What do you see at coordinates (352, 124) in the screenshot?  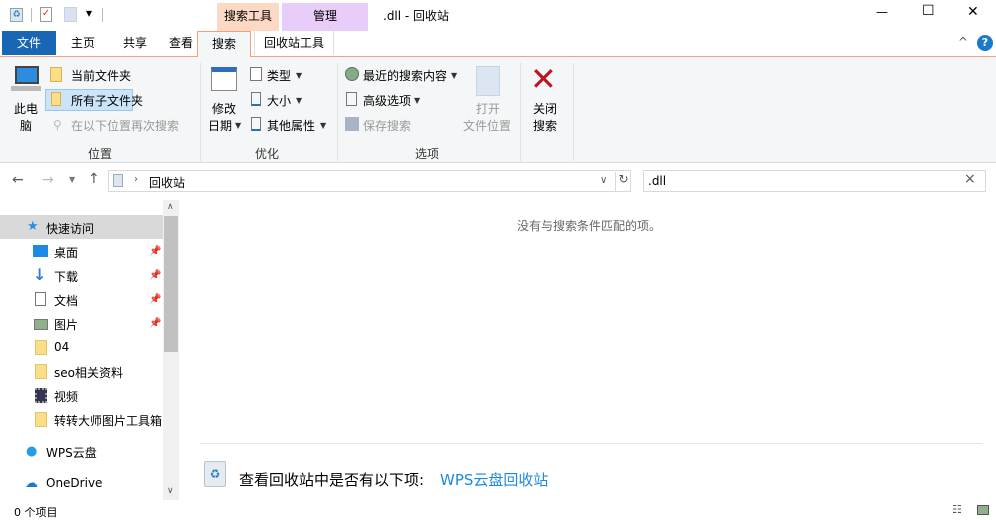 I see `save-icon` at bounding box center [352, 124].